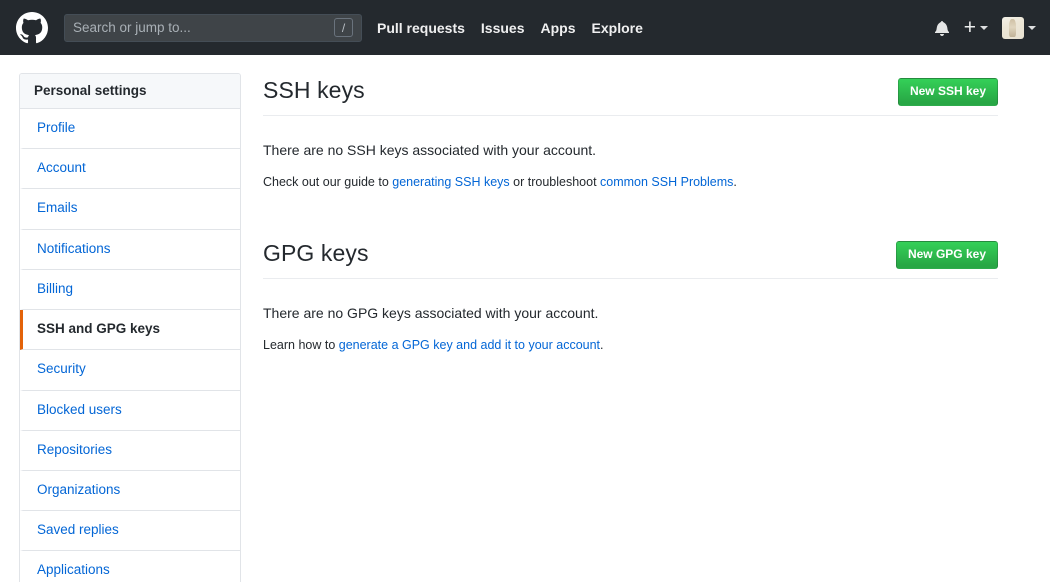 This screenshot has height=582, width=1050. What do you see at coordinates (947, 92) in the screenshot?
I see `new-ssh-key-button: New SSH key` at bounding box center [947, 92].